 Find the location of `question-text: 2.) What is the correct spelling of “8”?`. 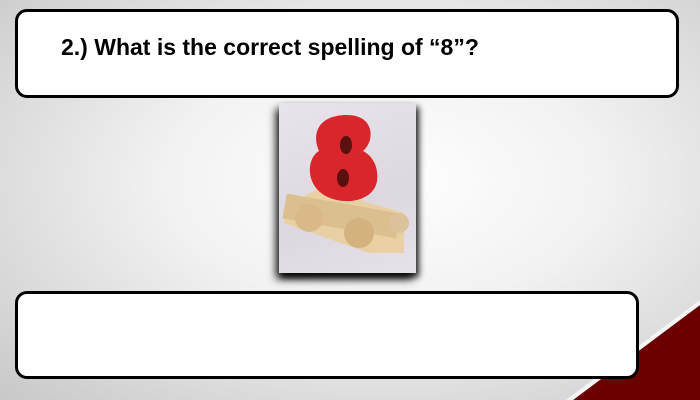

question-text: 2.) What is the correct spelling of “8”? is located at coordinates (270, 47).